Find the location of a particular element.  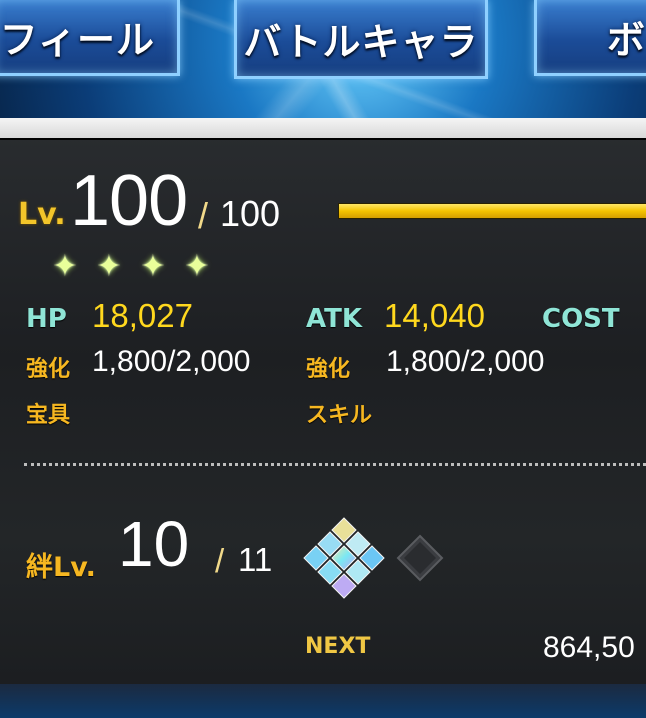

level-max: 100 is located at coordinates (250, 213).